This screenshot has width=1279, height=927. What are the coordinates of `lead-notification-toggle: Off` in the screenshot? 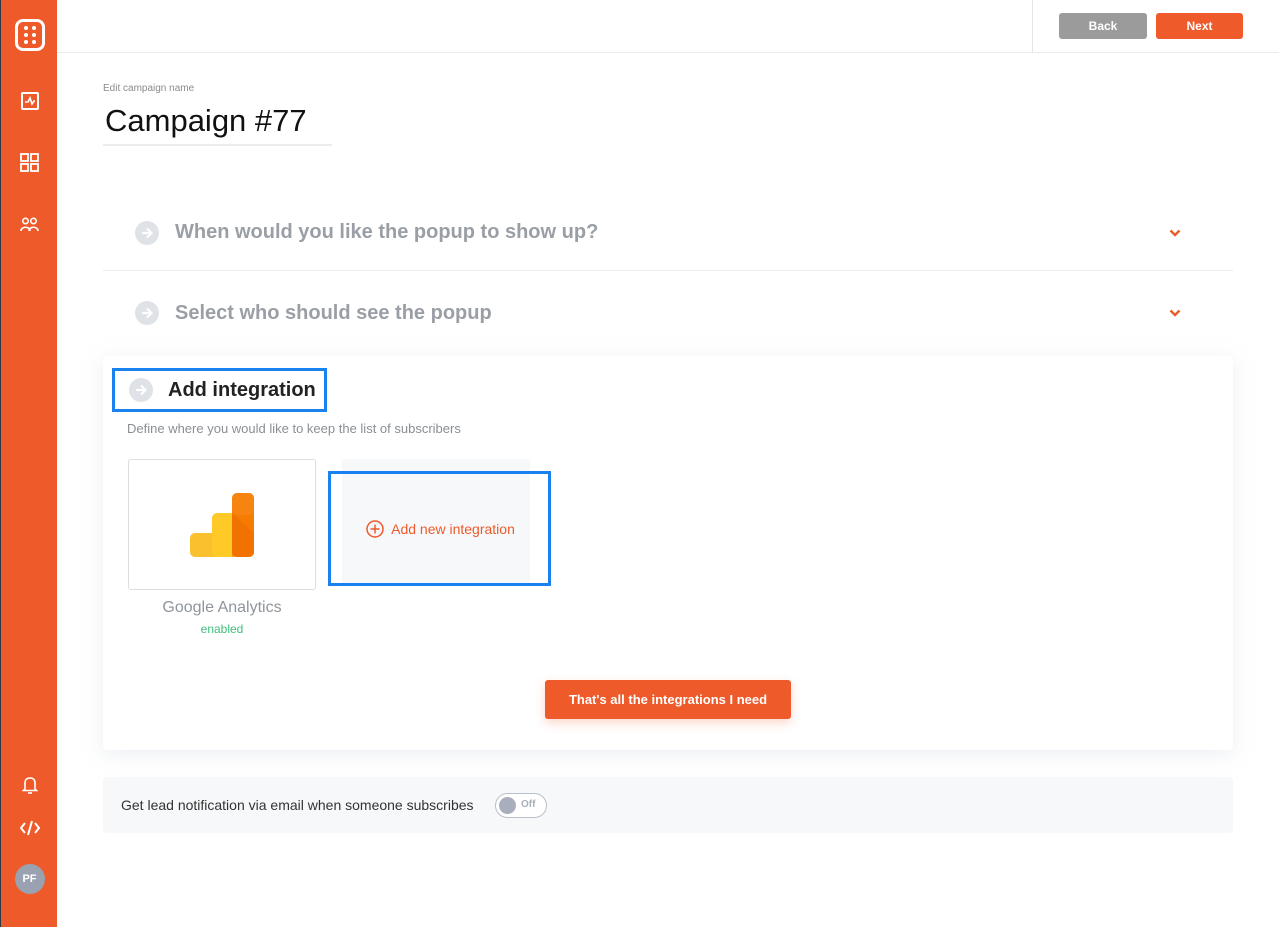 It's located at (521, 805).